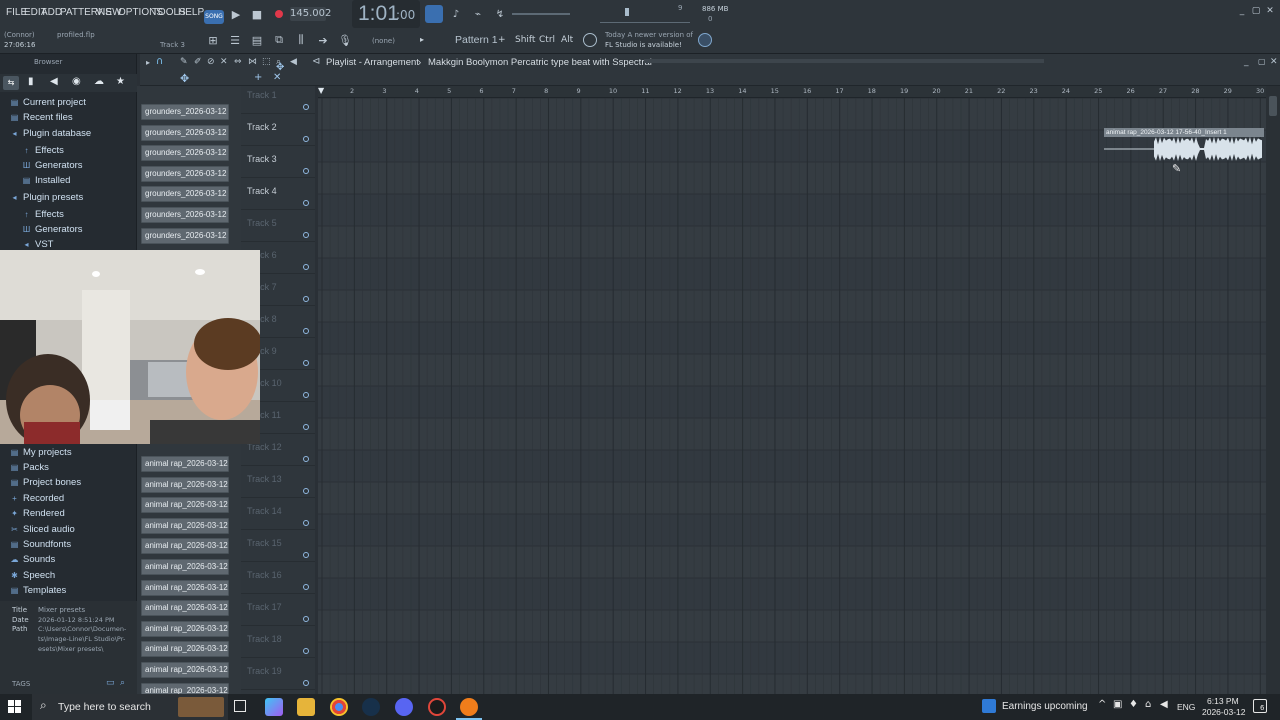  Describe the element at coordinates (214, 17) in the screenshot. I see `song-mode-toggle: SONG` at that location.